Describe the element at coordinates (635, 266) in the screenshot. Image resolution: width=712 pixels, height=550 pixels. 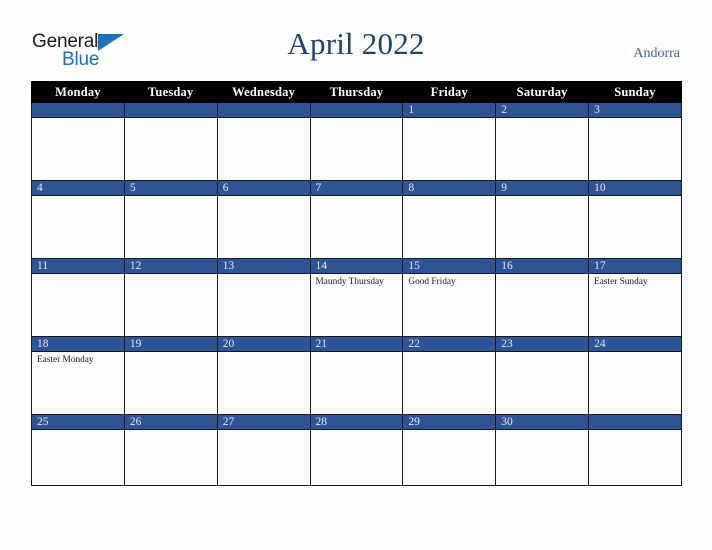
I see `date-number: 17` at that location.